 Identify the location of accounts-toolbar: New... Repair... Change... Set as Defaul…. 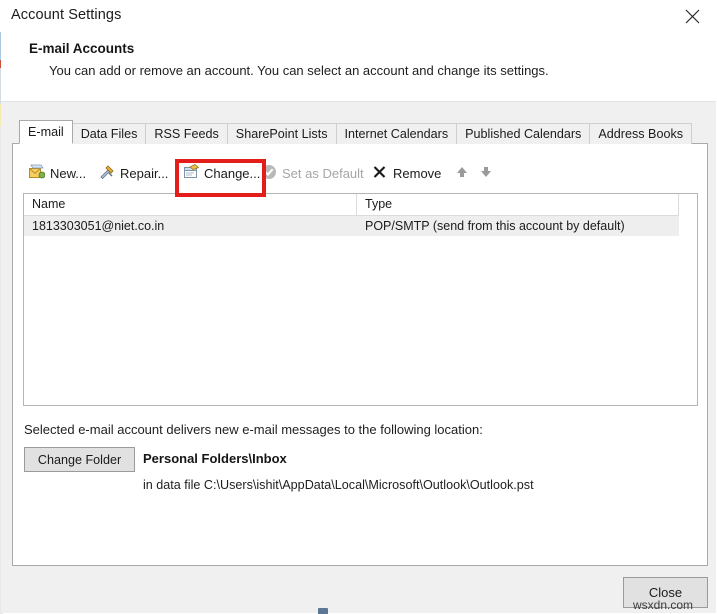
(360, 177).